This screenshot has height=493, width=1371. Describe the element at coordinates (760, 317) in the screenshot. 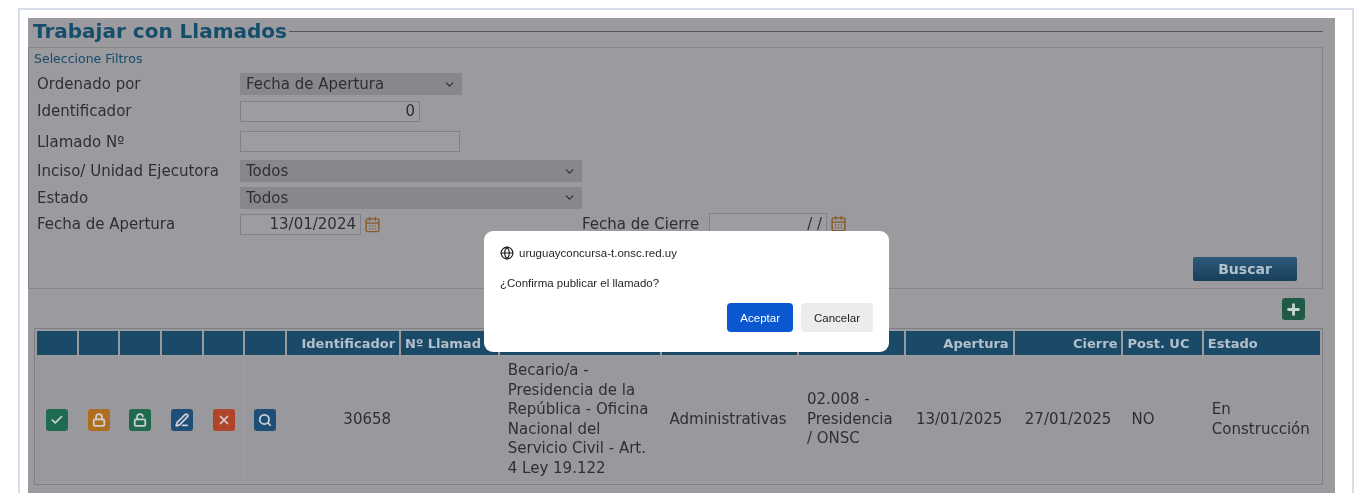

I see `accept-button: Aceptar` at that location.